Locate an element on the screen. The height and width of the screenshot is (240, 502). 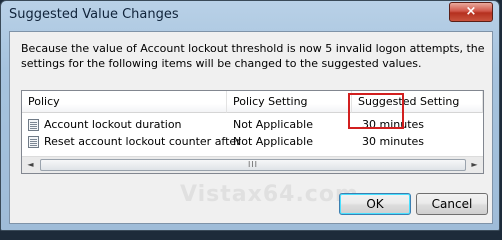
horizontal-scrollbar: ◄ III ► is located at coordinates (252, 164).